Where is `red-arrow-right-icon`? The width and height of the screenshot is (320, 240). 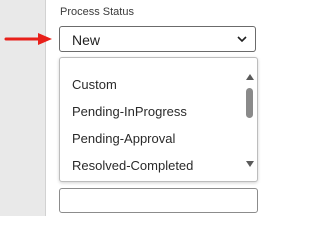 red-arrow-right-icon is located at coordinates (28, 39).